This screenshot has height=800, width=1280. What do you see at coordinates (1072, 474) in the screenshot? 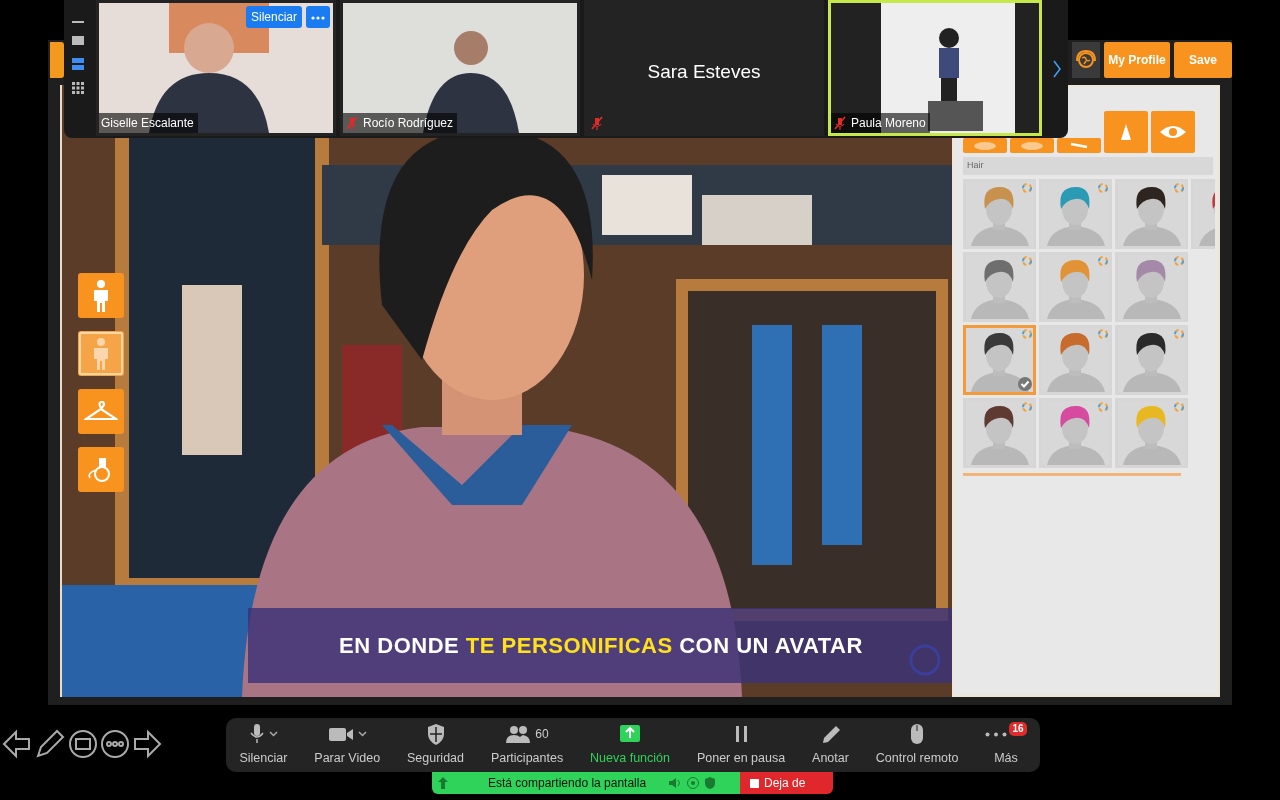
I see `scrollbar` at bounding box center [1072, 474].